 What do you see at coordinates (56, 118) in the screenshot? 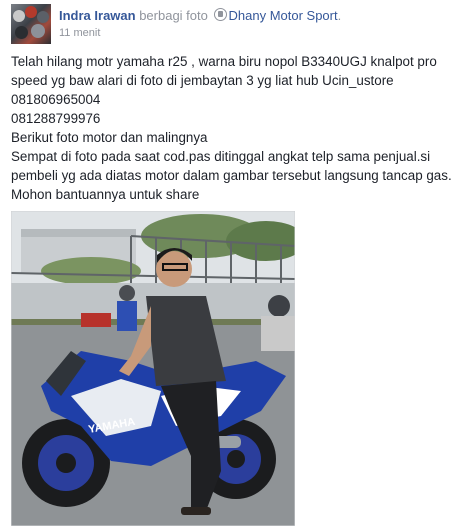
I see `post-line: 081288799976` at bounding box center [56, 118].